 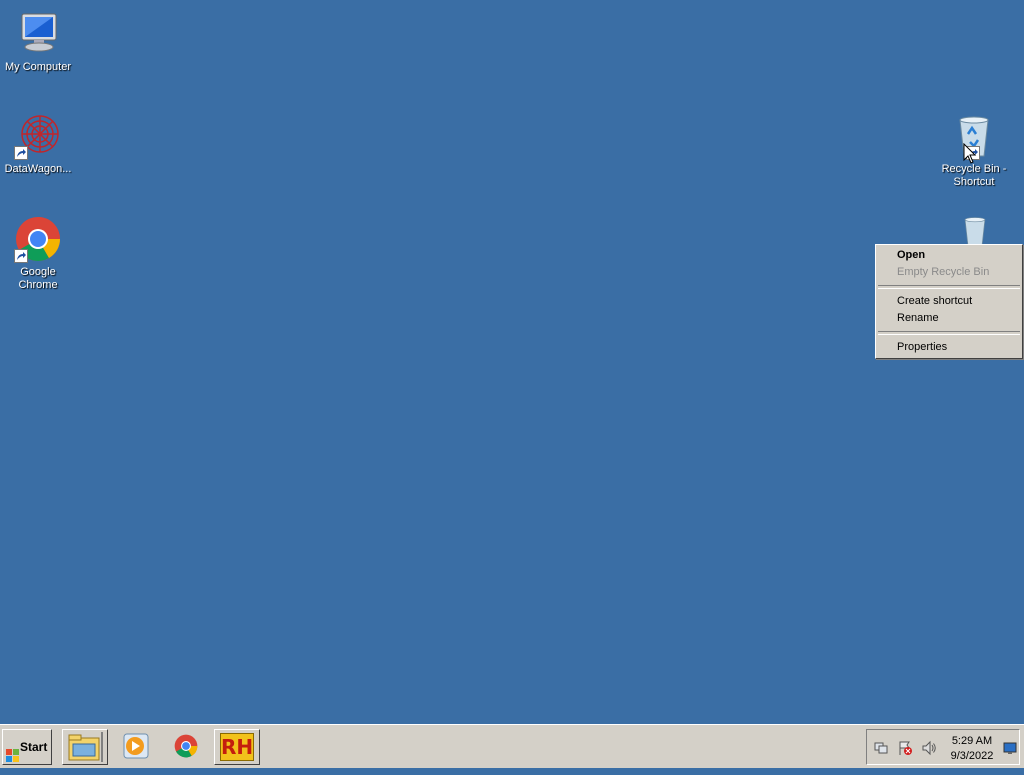 I want to click on desktop-icon-label: Google Chrome, so click(x=38, y=278).